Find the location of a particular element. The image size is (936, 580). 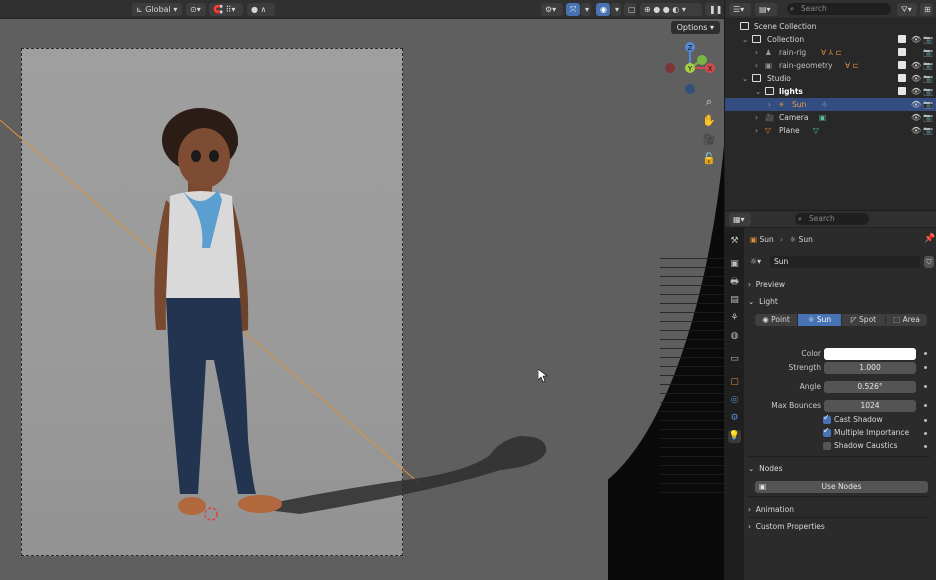

editor-type-dropdown: ☰▾ is located at coordinates (740, 9).